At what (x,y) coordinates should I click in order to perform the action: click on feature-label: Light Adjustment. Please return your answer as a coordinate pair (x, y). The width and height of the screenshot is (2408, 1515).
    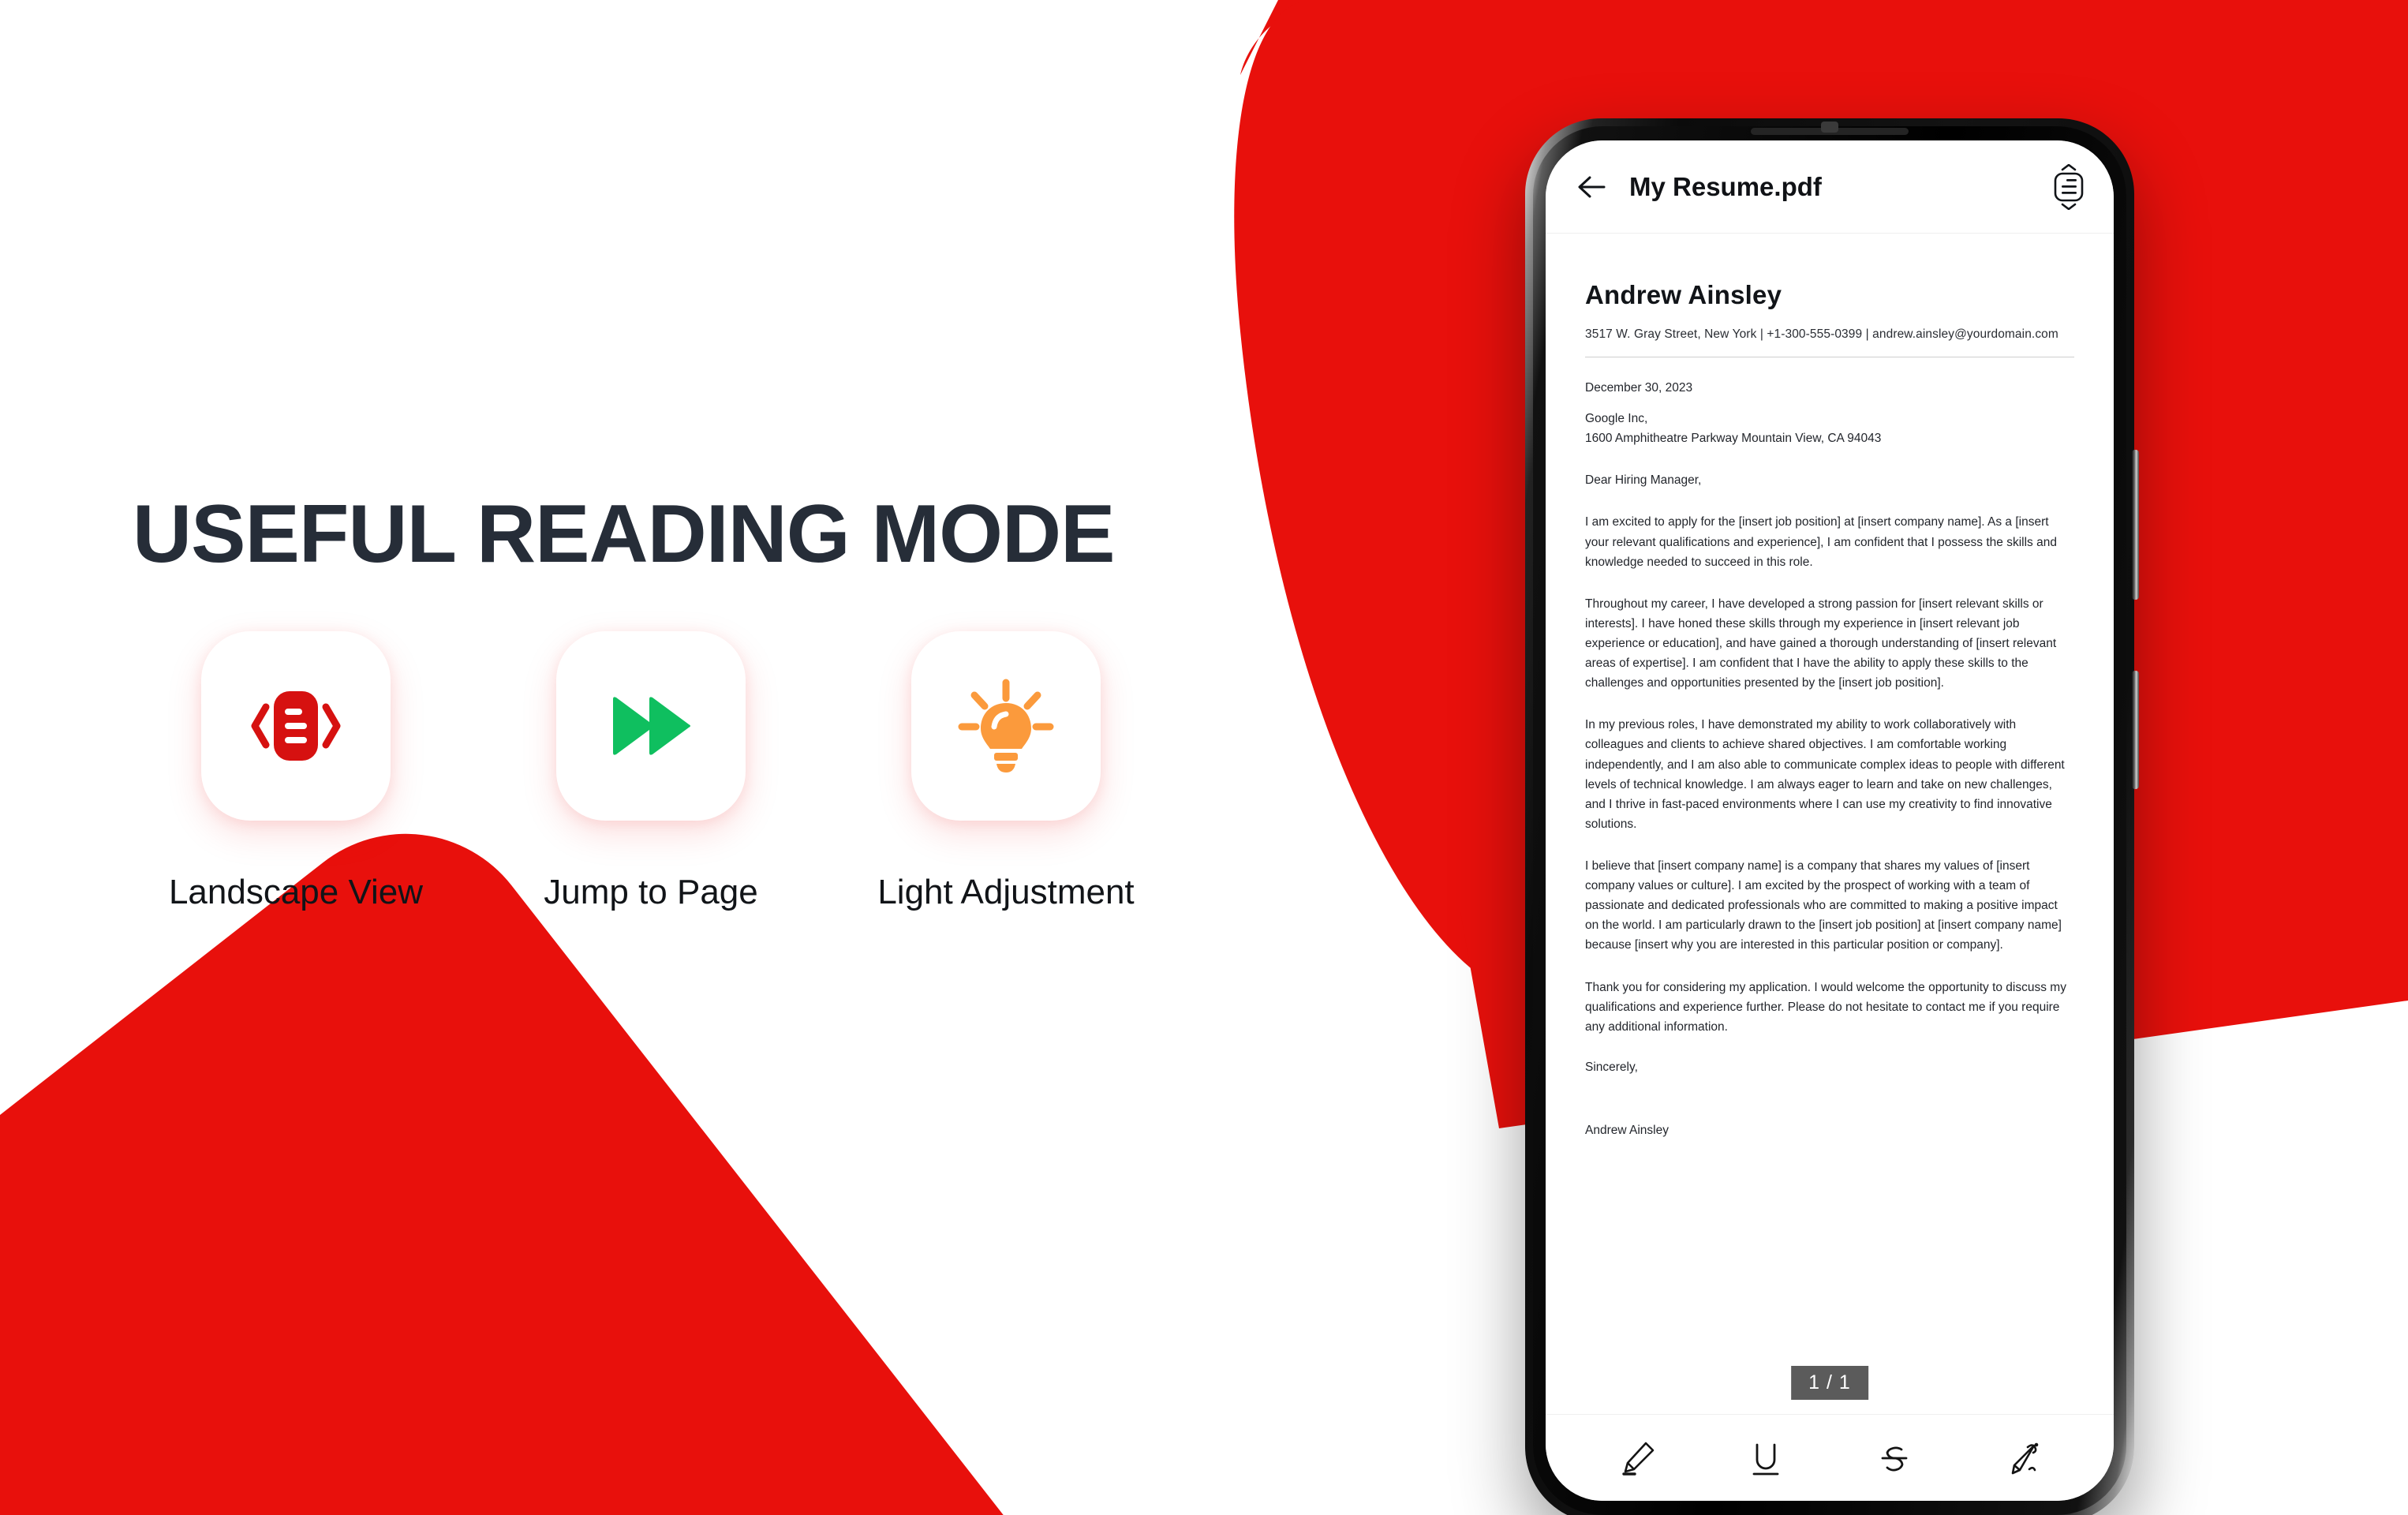
    Looking at the image, I should click on (1006, 892).